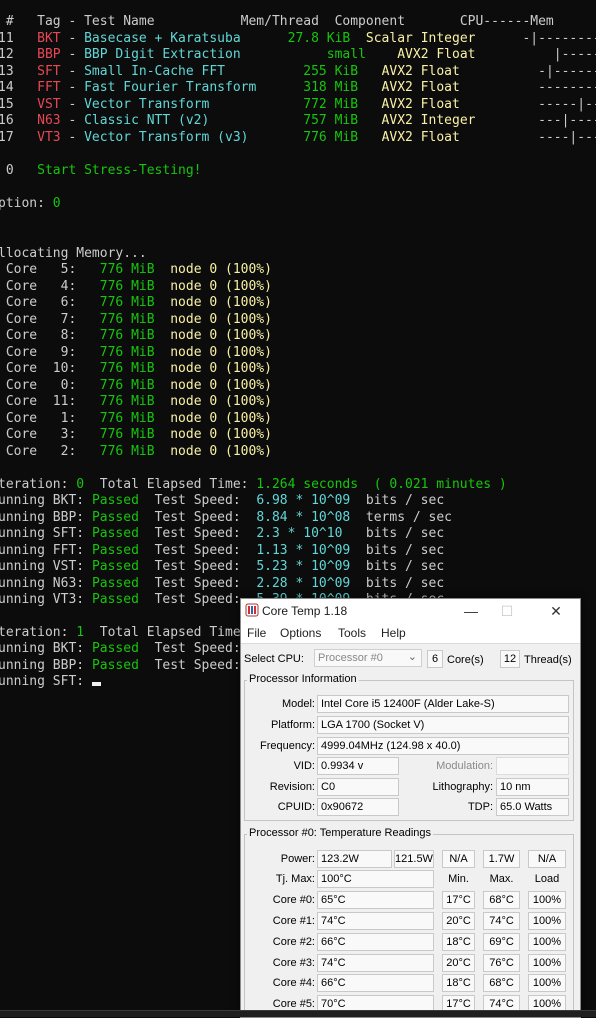  Describe the element at coordinates (548, 660) in the screenshot. I see `threads-label: Thread(s)` at that location.